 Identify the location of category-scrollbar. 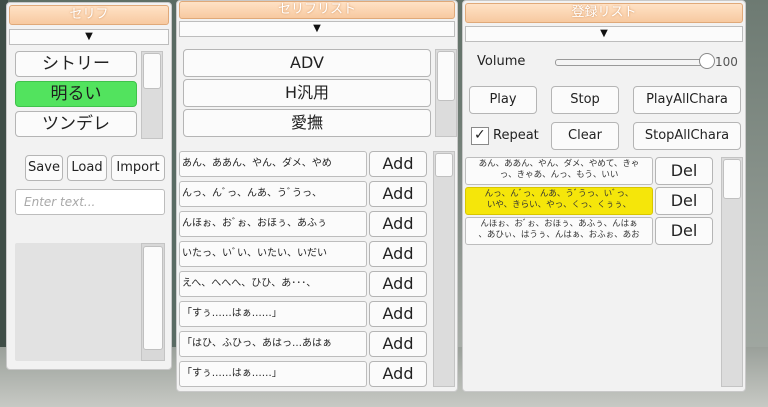
(446, 93).